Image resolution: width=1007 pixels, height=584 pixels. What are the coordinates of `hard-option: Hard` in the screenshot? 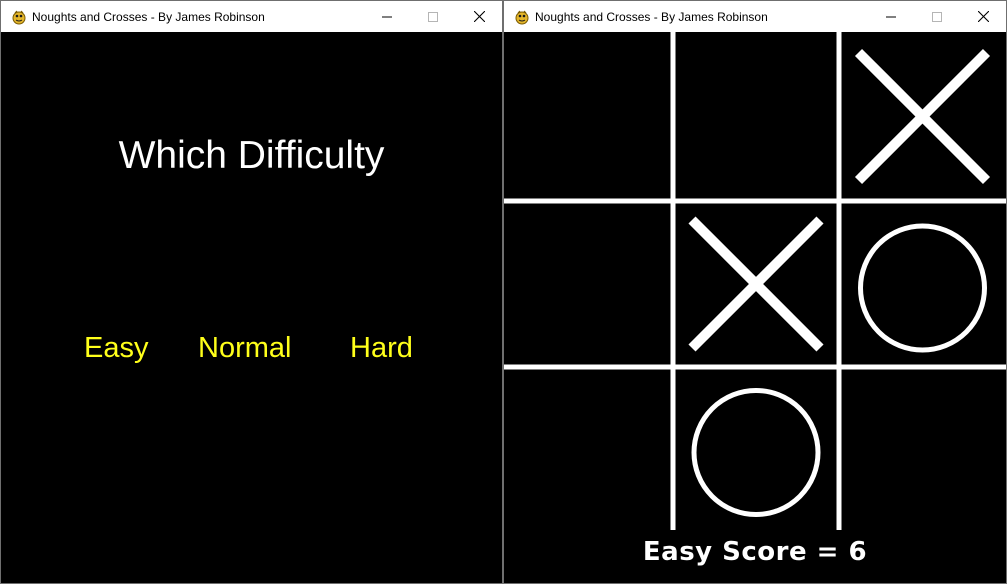 It's located at (381, 348).